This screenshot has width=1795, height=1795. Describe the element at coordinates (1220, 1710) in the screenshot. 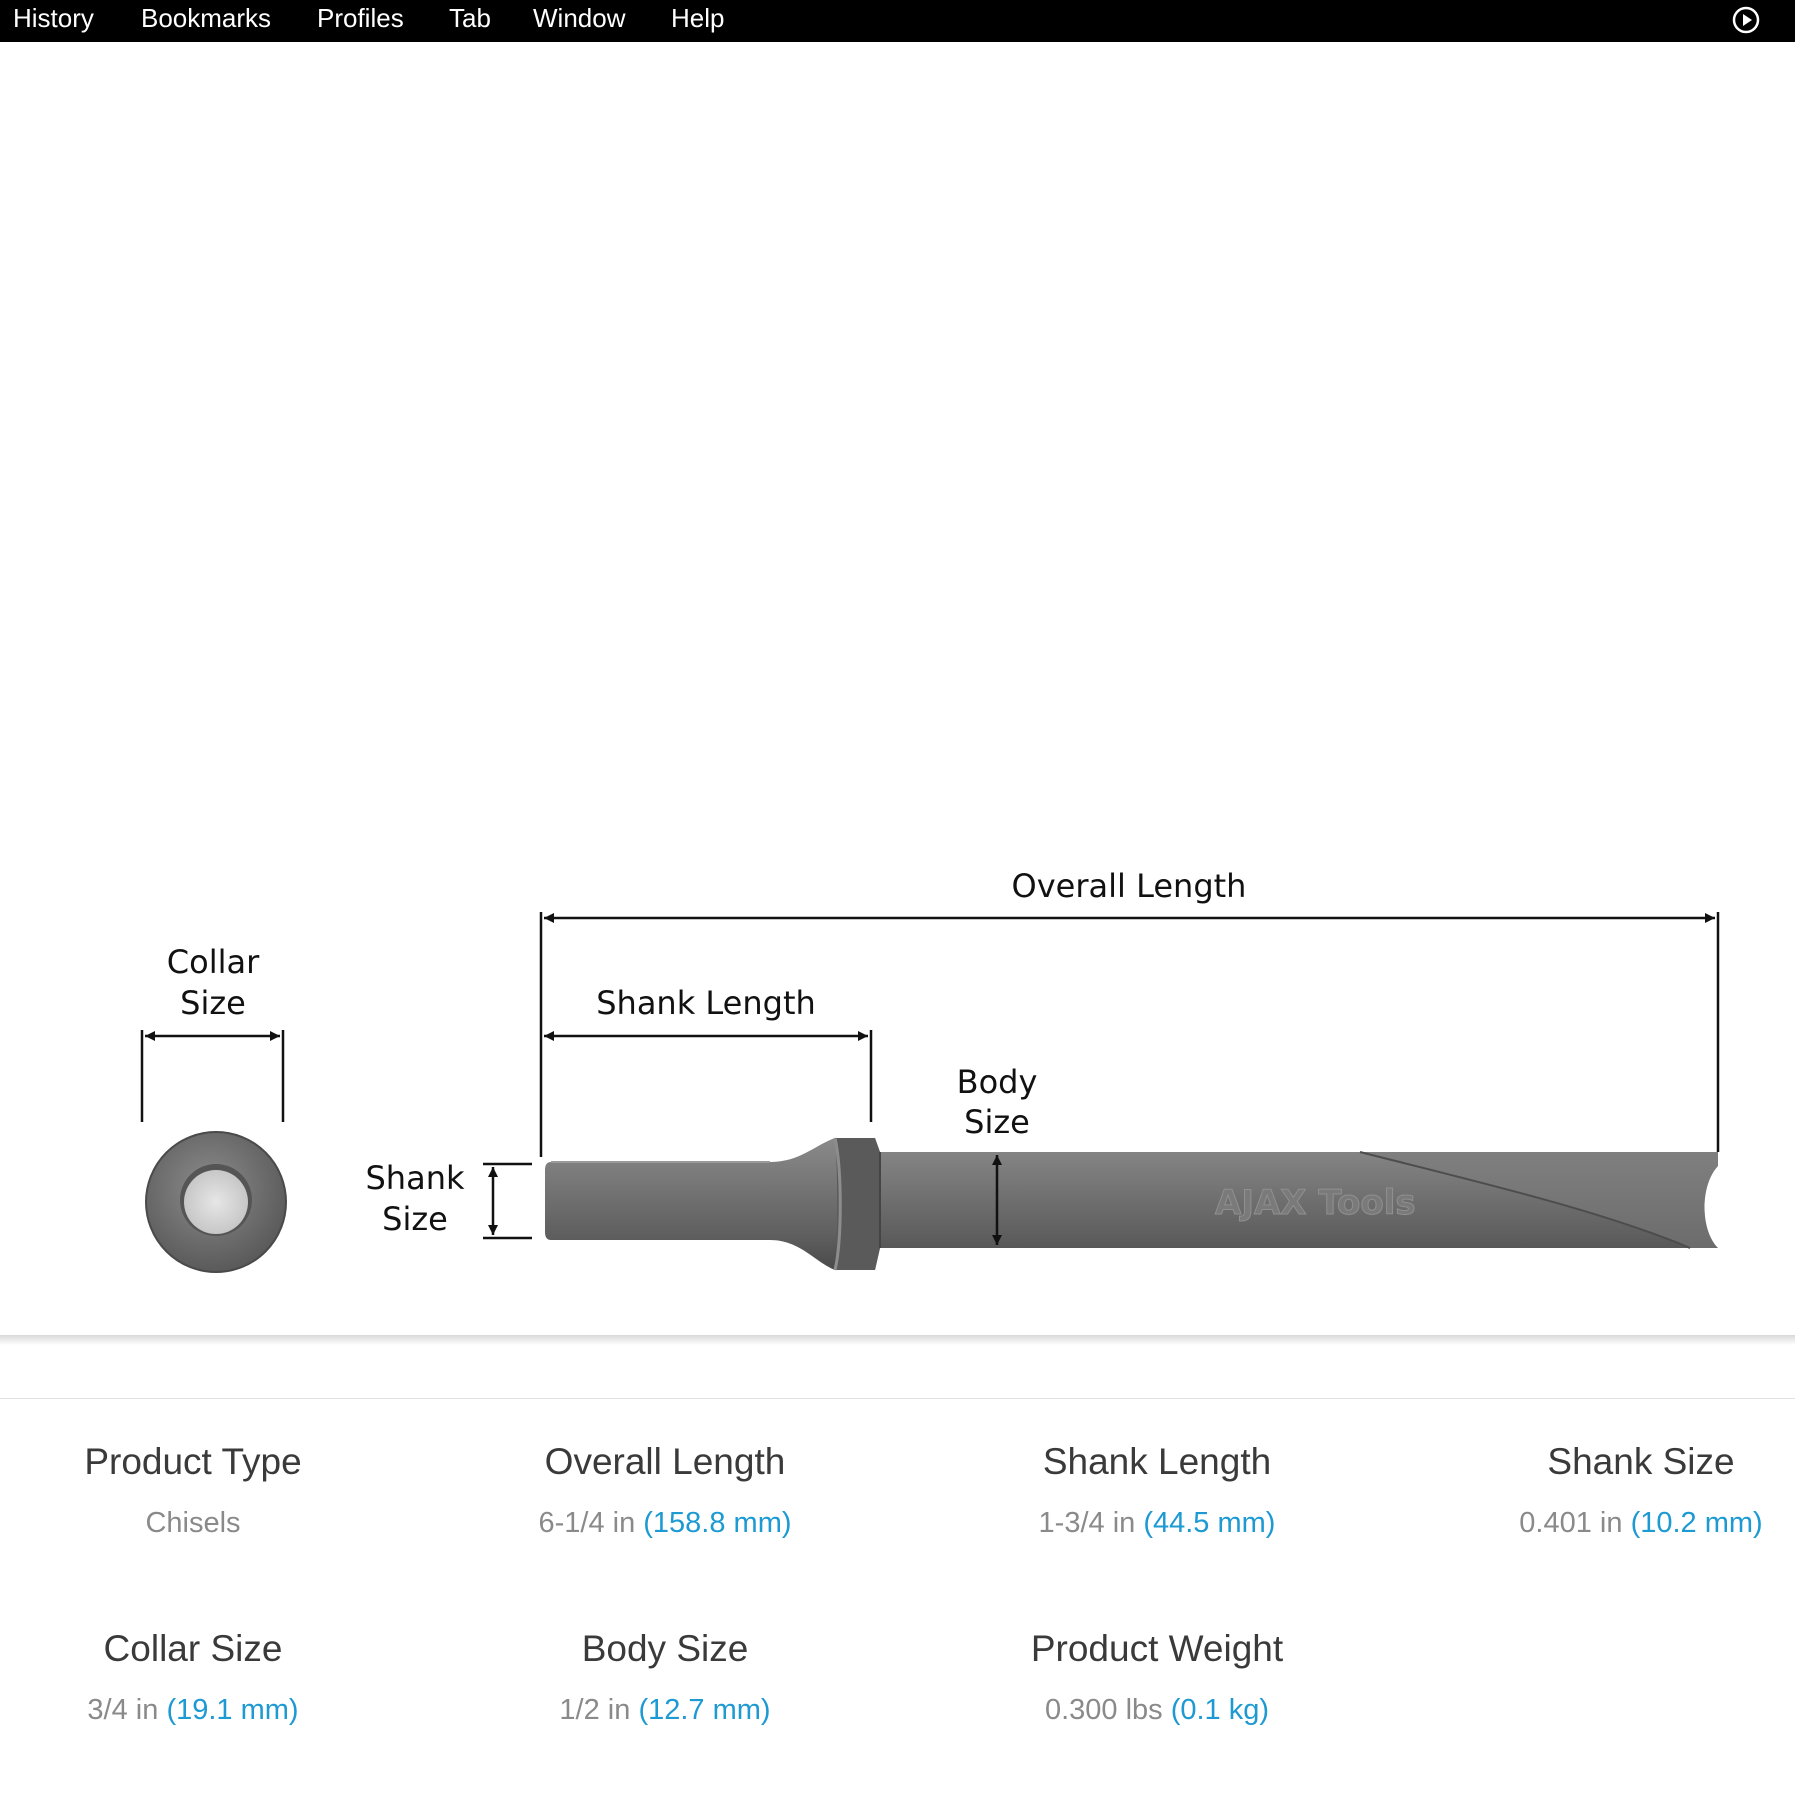

I see `spec-value-metric: (0.1 kg)` at that location.